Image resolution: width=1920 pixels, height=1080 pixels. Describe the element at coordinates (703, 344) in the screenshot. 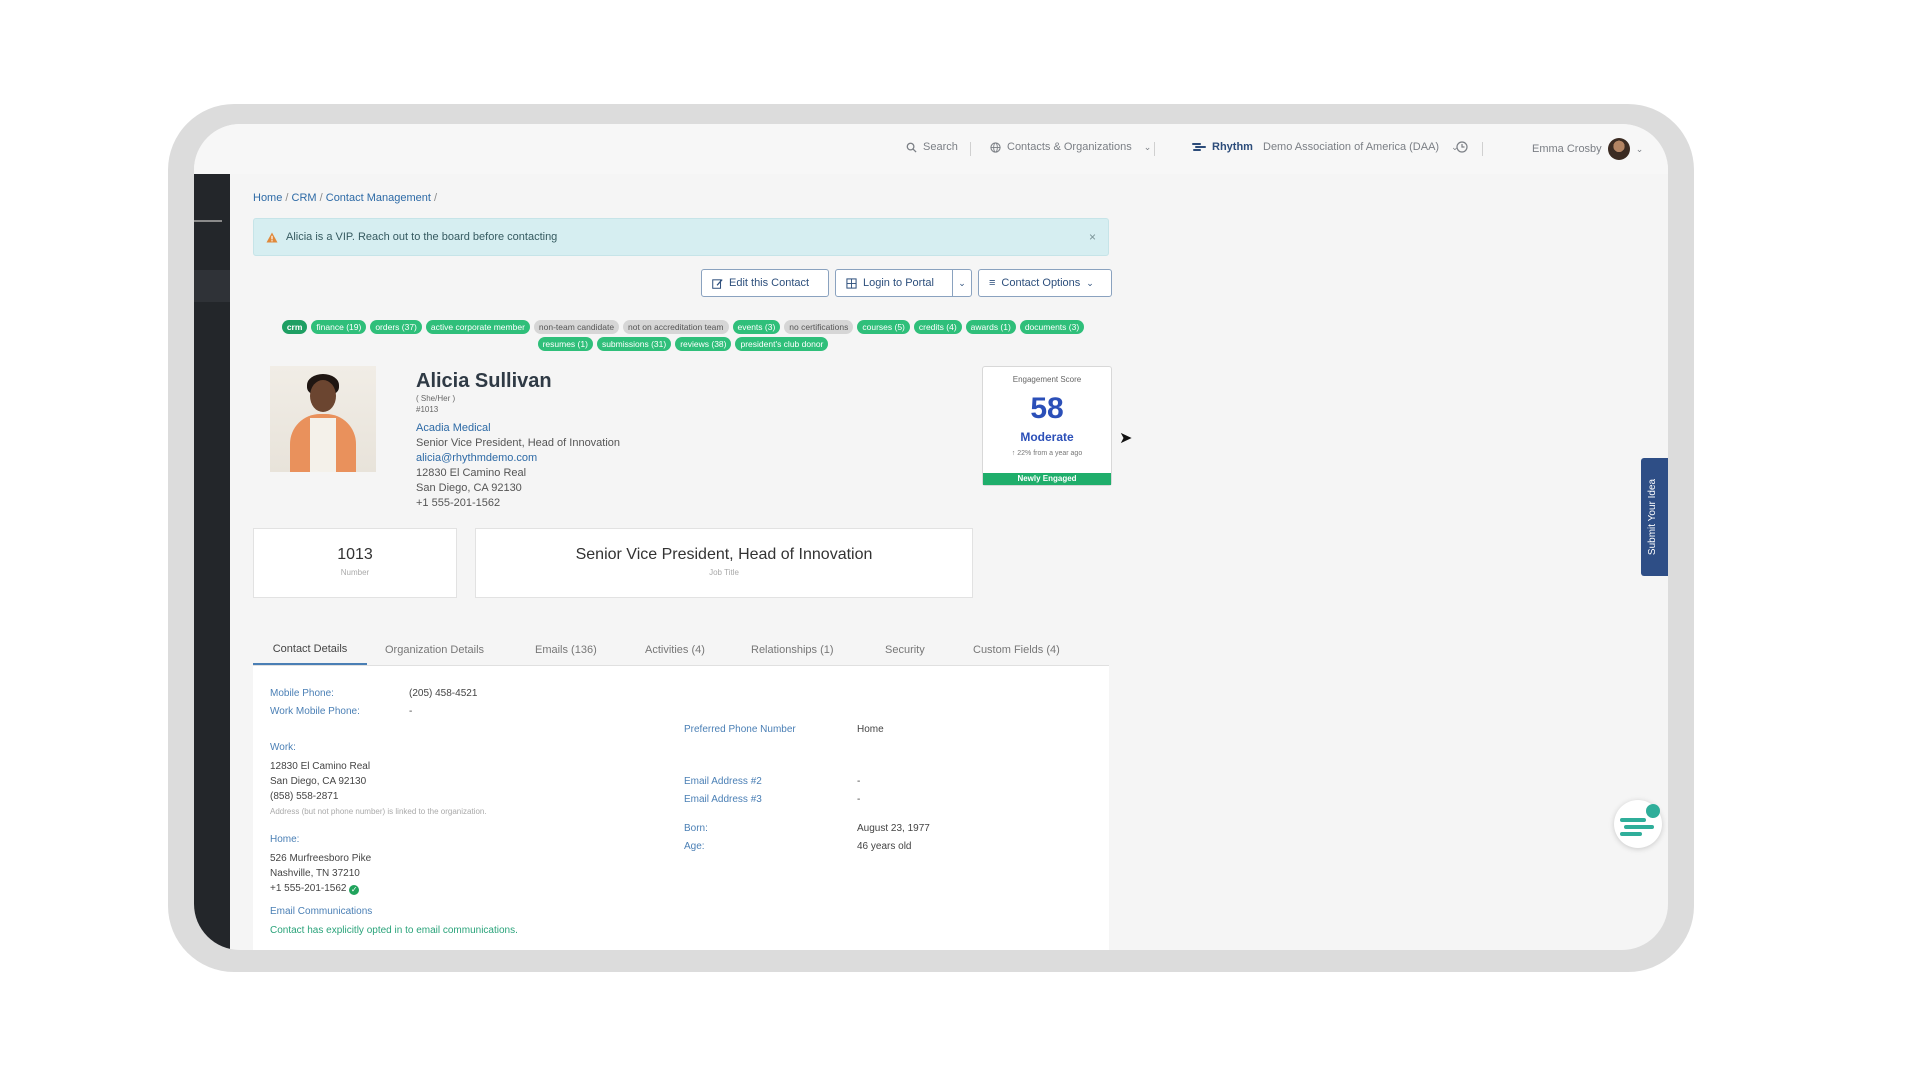

I see `tag-badge: reviews (38)` at that location.